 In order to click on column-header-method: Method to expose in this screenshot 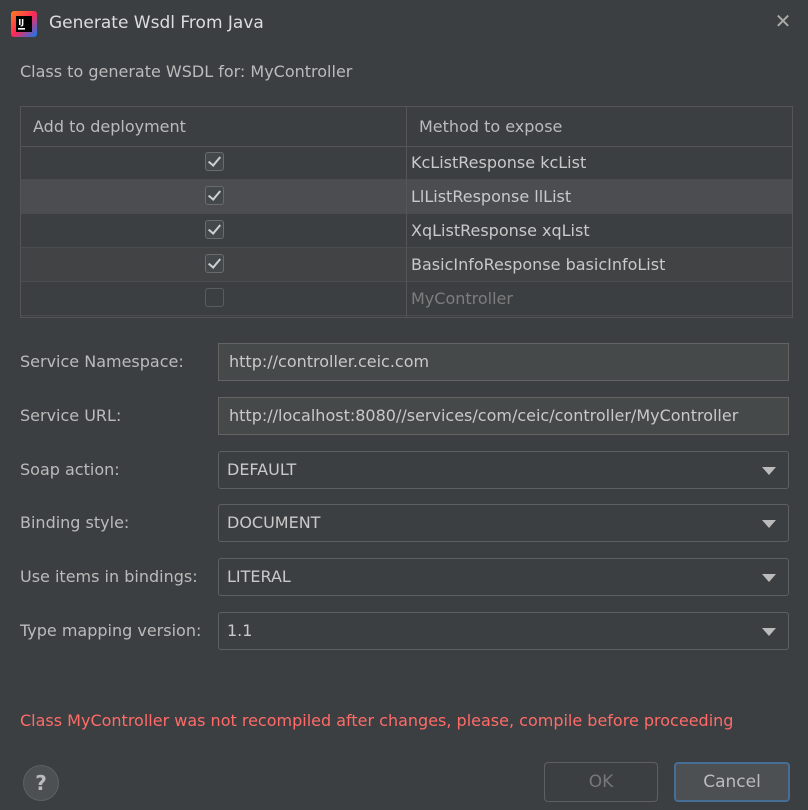, I will do `click(490, 126)`.